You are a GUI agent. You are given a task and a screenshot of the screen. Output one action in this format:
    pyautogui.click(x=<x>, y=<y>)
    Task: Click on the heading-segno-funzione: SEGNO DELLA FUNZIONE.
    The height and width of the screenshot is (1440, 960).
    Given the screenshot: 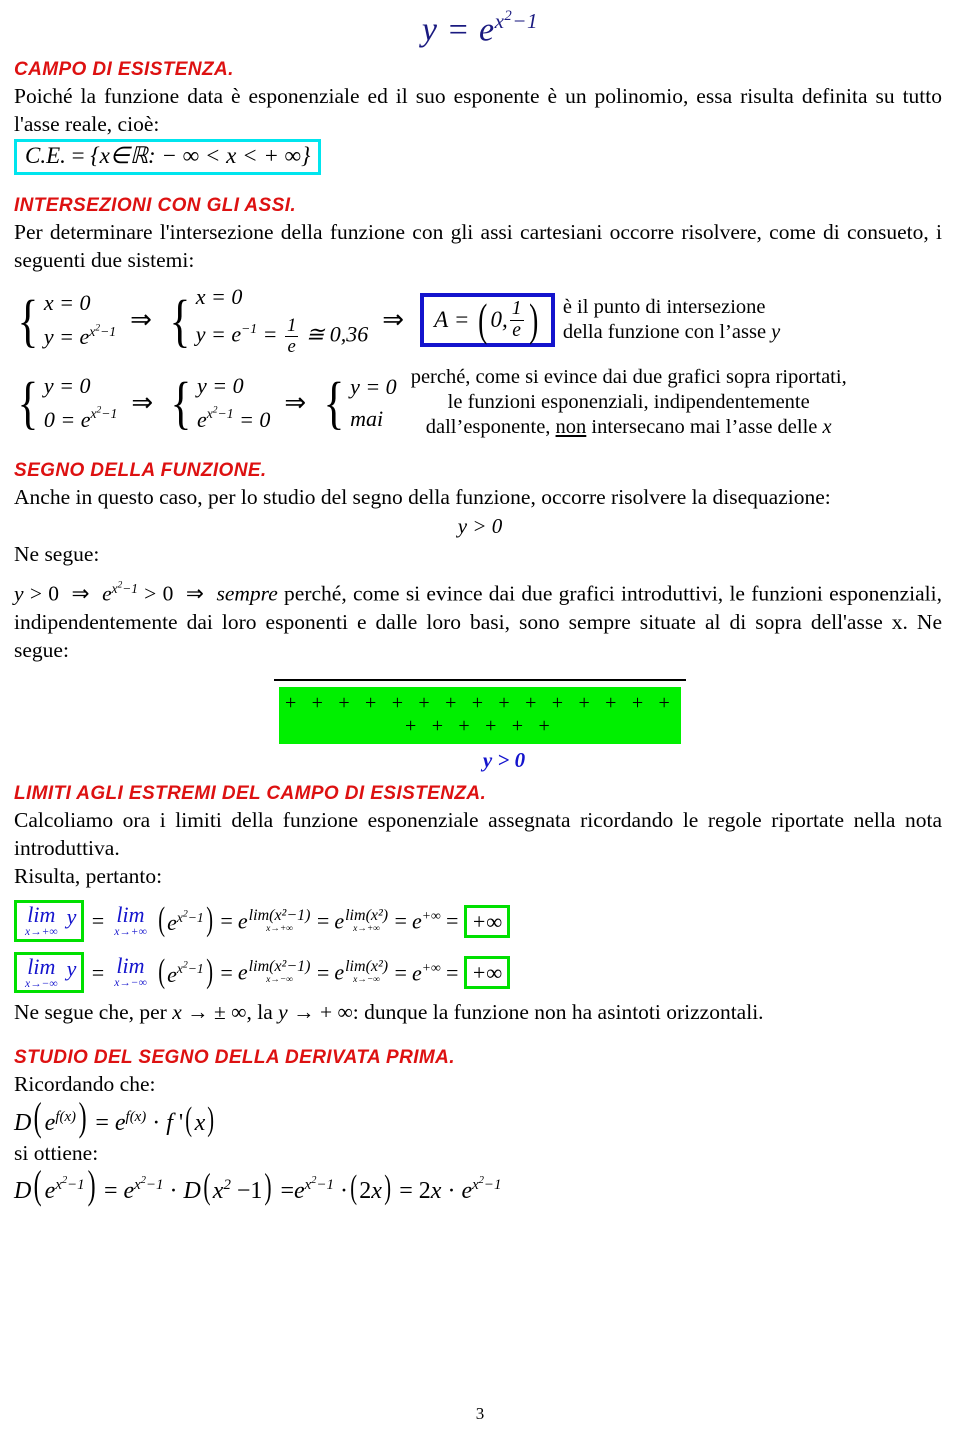 What is the action you would take?
    pyautogui.click(x=140, y=471)
    